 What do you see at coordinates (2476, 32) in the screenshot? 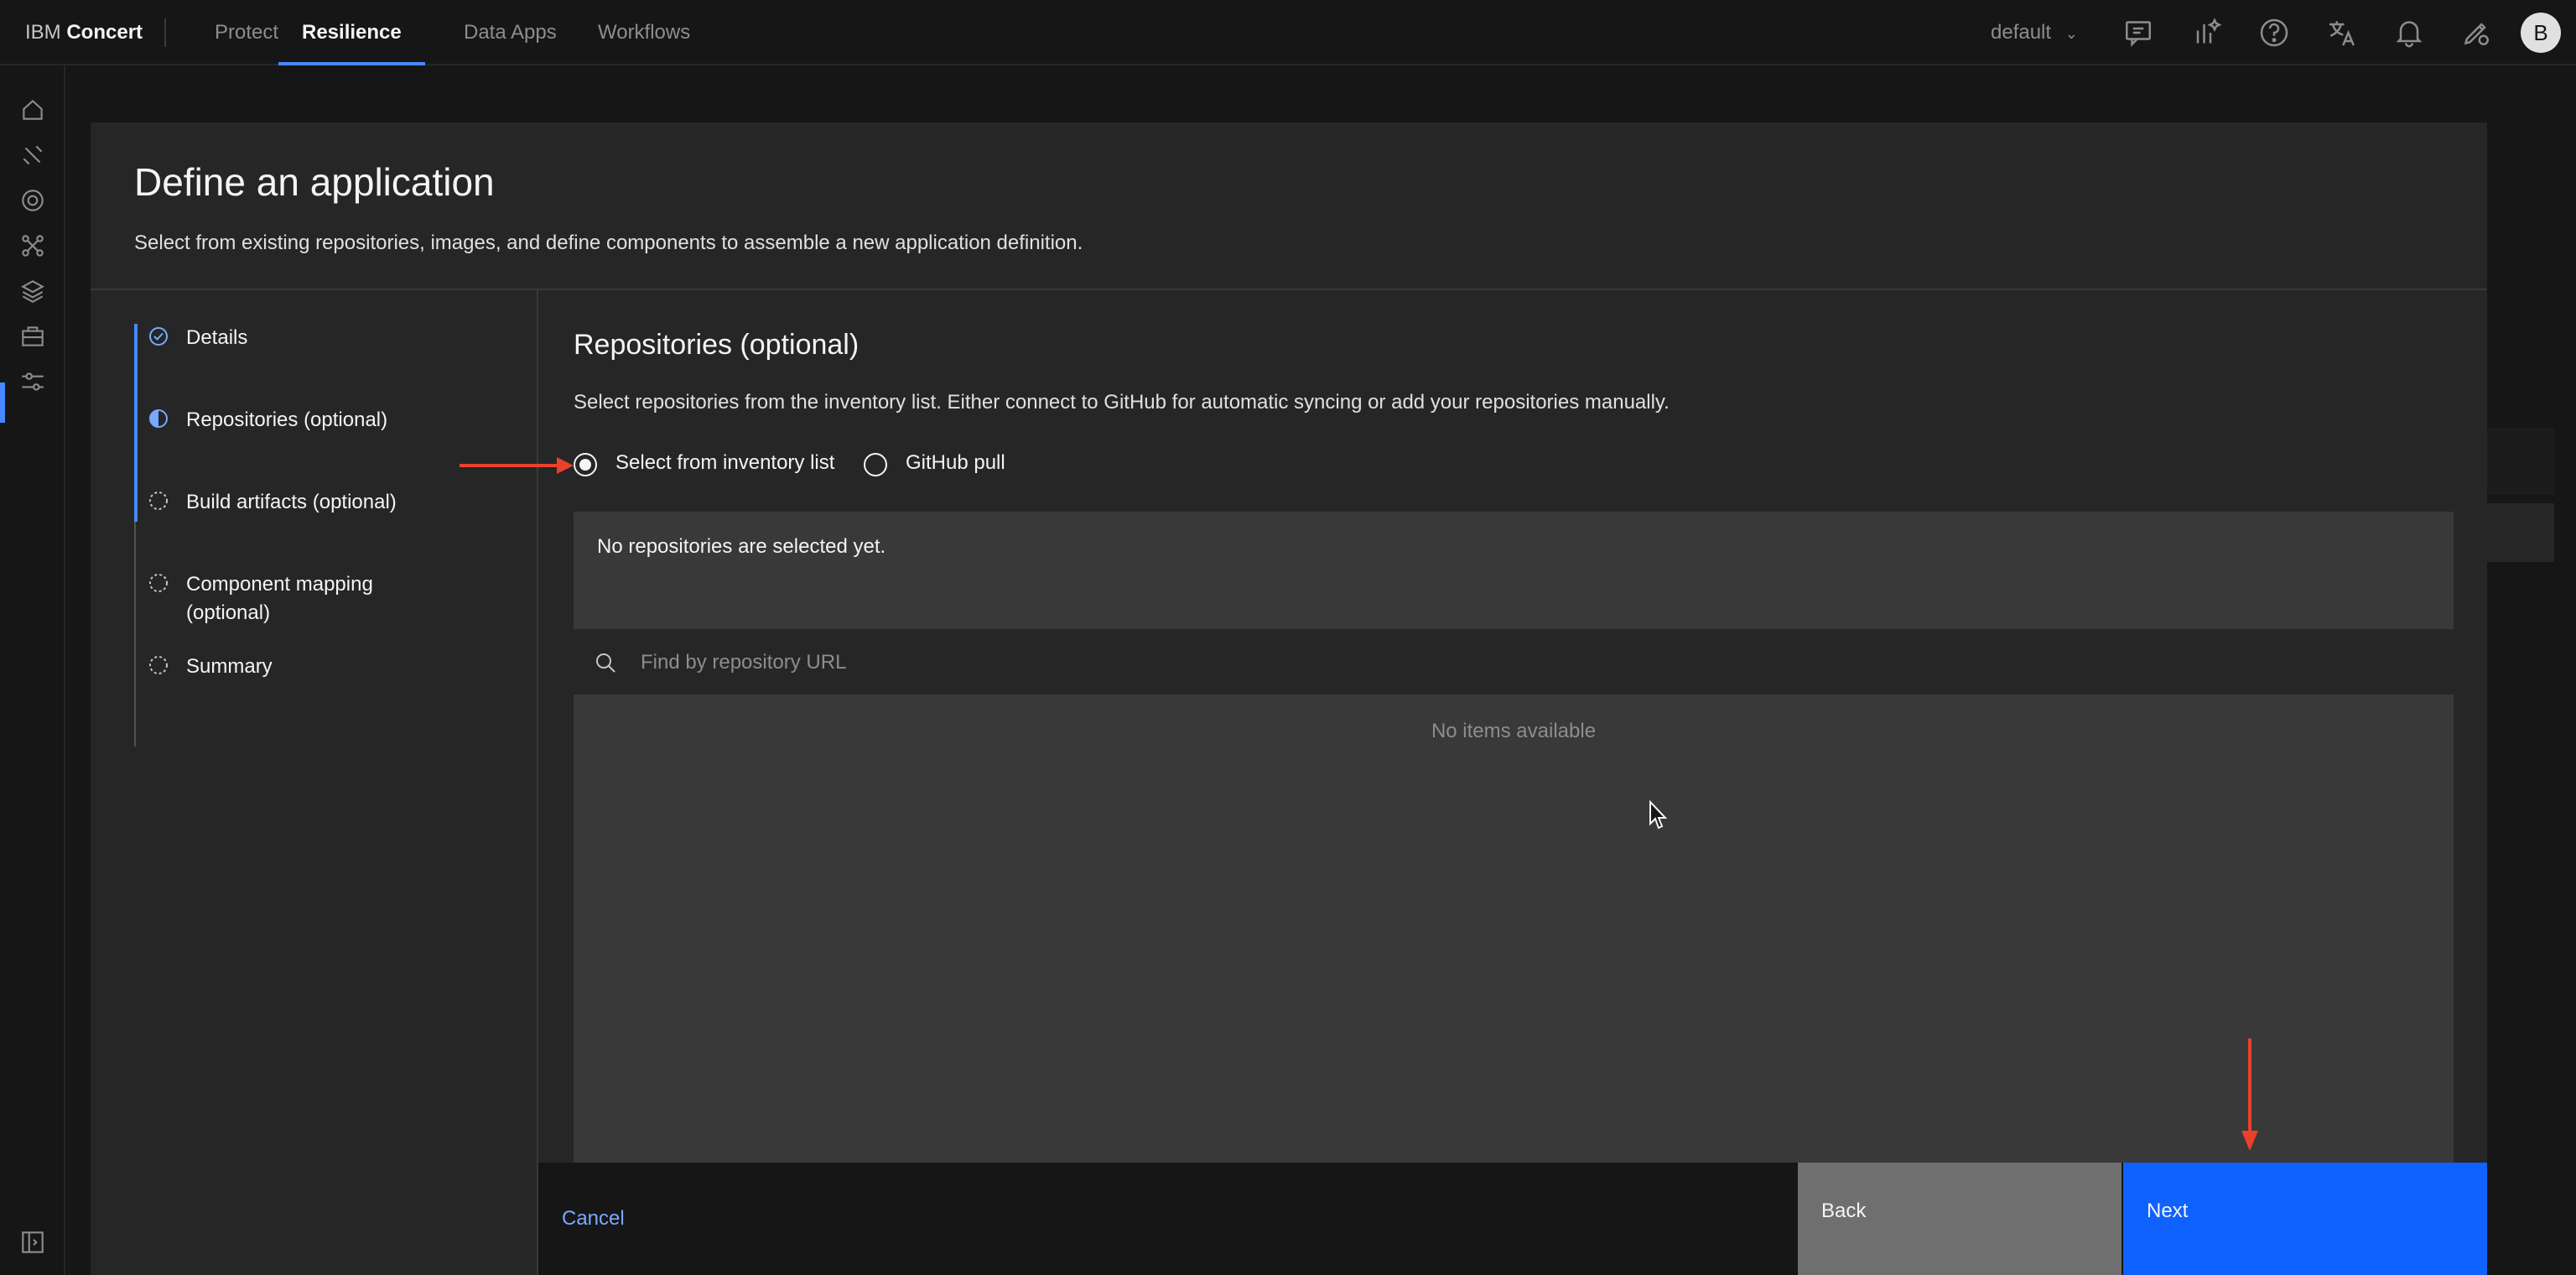
I see `settings-edit-icon` at bounding box center [2476, 32].